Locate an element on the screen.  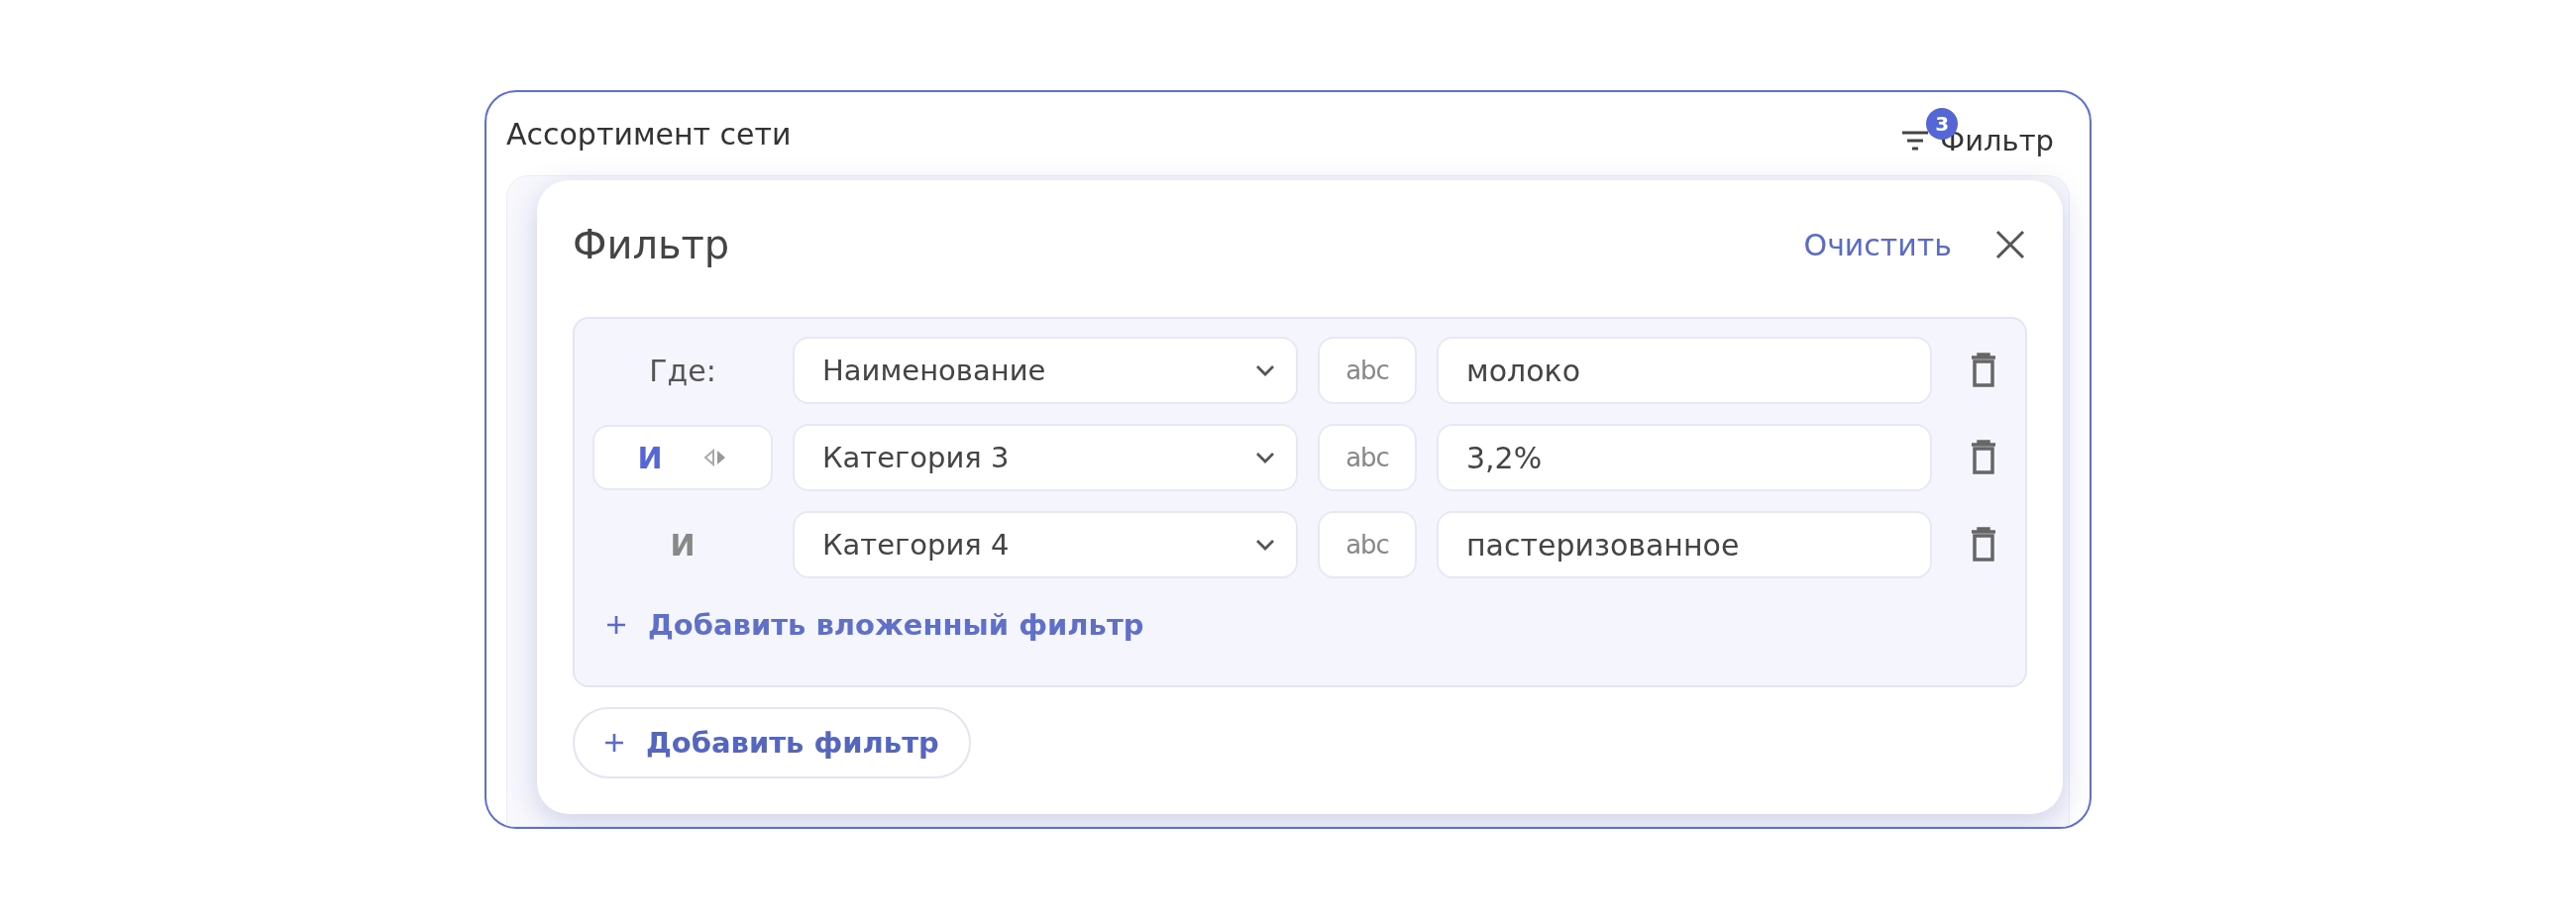
page-title: Ассортимент сети is located at coordinates (649, 134).